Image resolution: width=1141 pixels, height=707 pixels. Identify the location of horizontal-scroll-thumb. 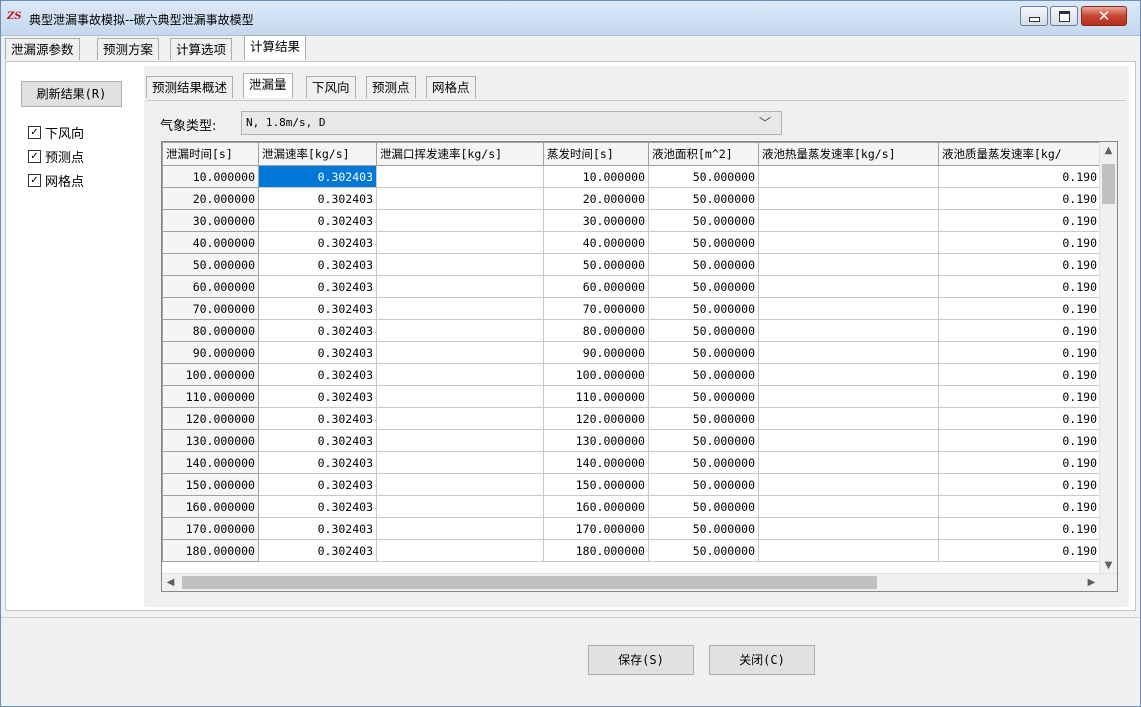
(529, 582).